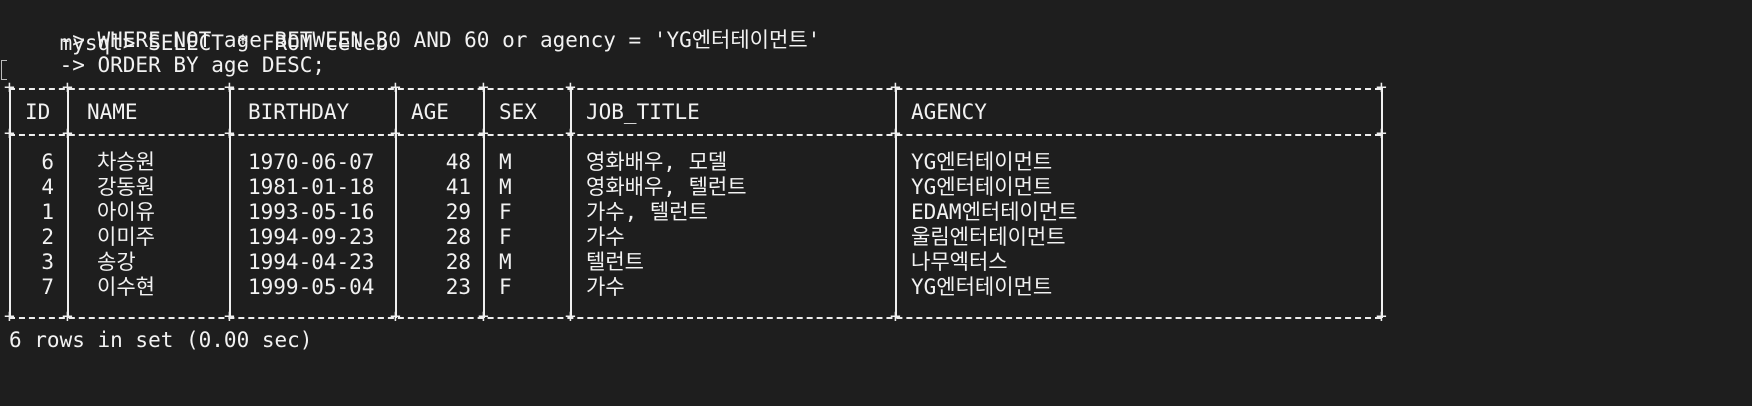 Image resolution: width=1752 pixels, height=406 pixels. I want to click on age-cell: 23, so click(458, 287).